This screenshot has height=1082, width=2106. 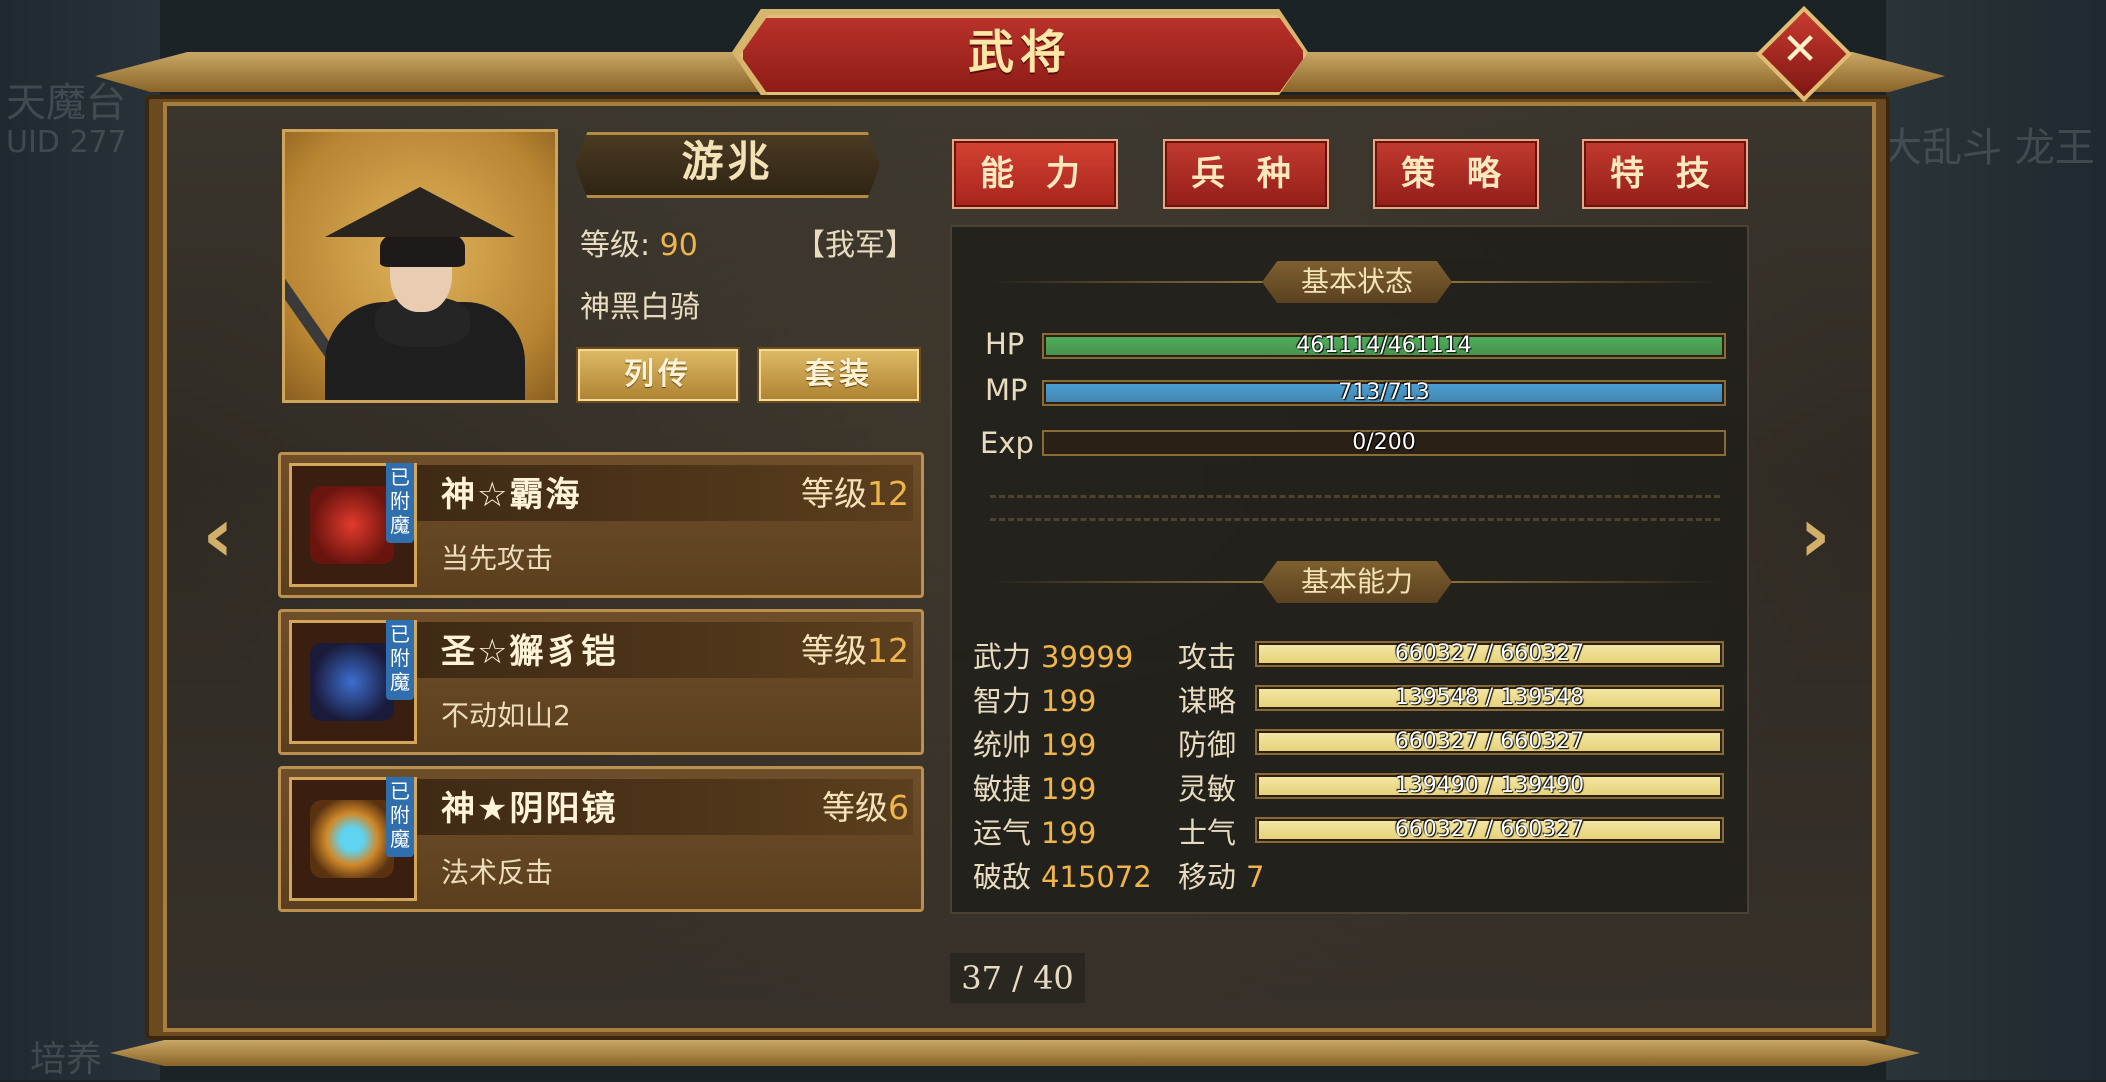 What do you see at coordinates (1020, 52) in the screenshot?
I see `window-title: 武将` at bounding box center [1020, 52].